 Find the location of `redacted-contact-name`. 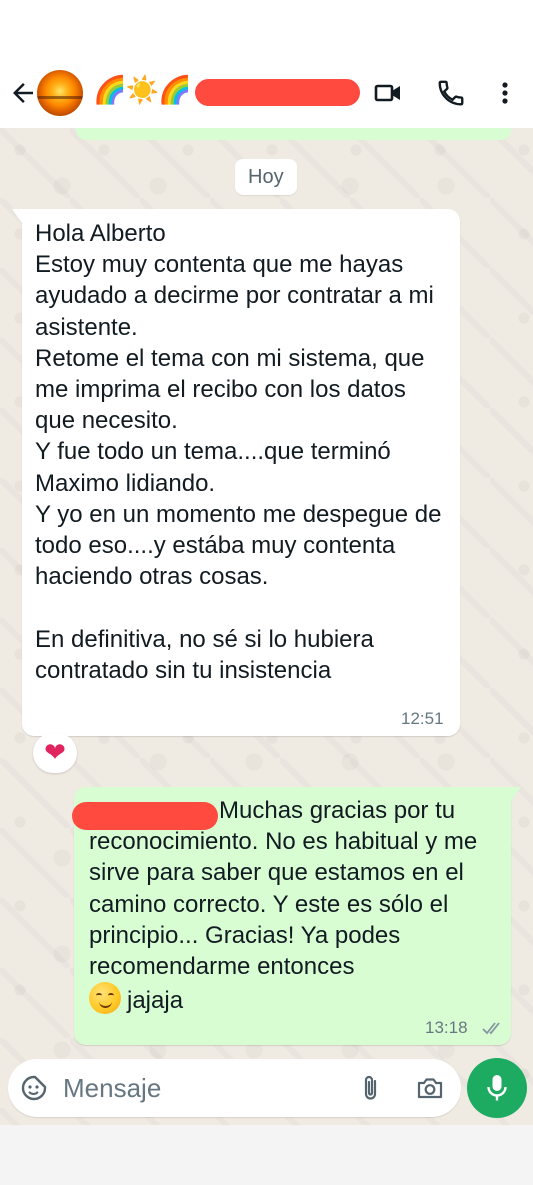

redacted-contact-name is located at coordinates (277, 92).